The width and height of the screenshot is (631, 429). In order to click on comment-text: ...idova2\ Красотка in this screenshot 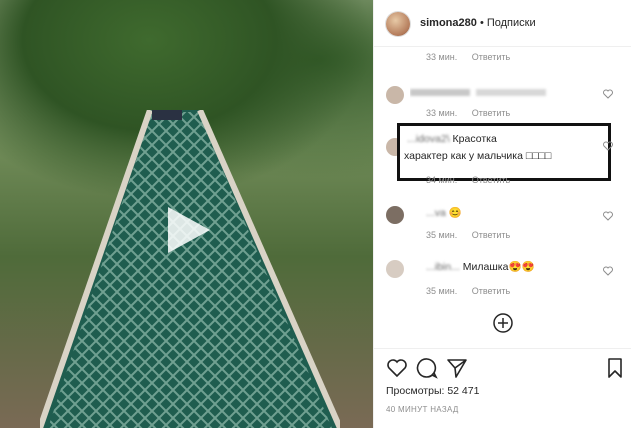, I will do `click(452, 139)`.